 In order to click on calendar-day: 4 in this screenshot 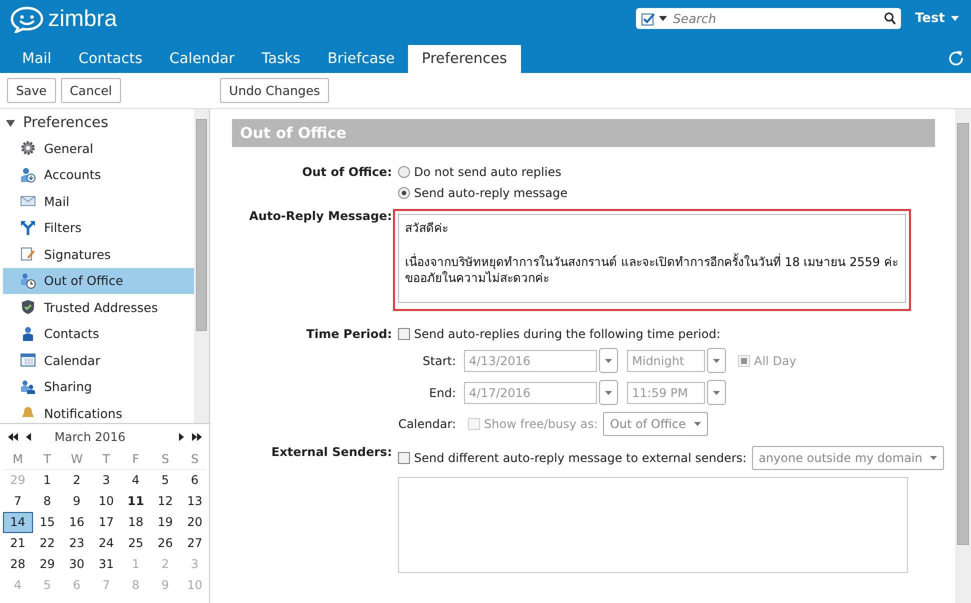, I will do `click(135, 480)`.